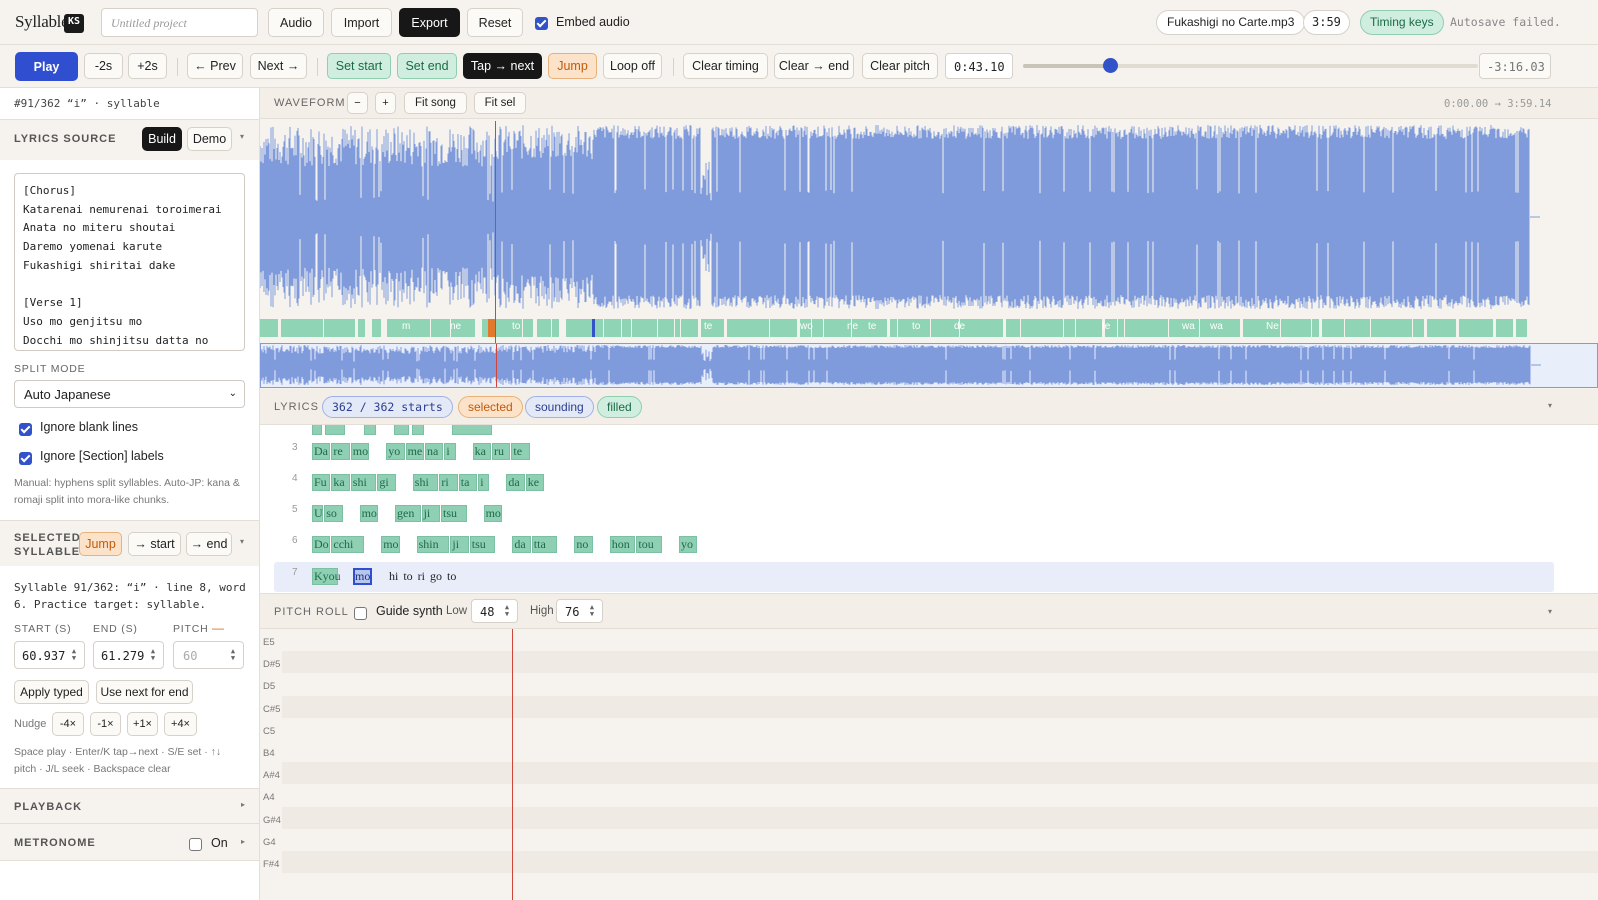 This screenshot has width=1598, height=900. What do you see at coordinates (979, 66) in the screenshot?
I see `current-time-readout: 0:43.10` at bounding box center [979, 66].